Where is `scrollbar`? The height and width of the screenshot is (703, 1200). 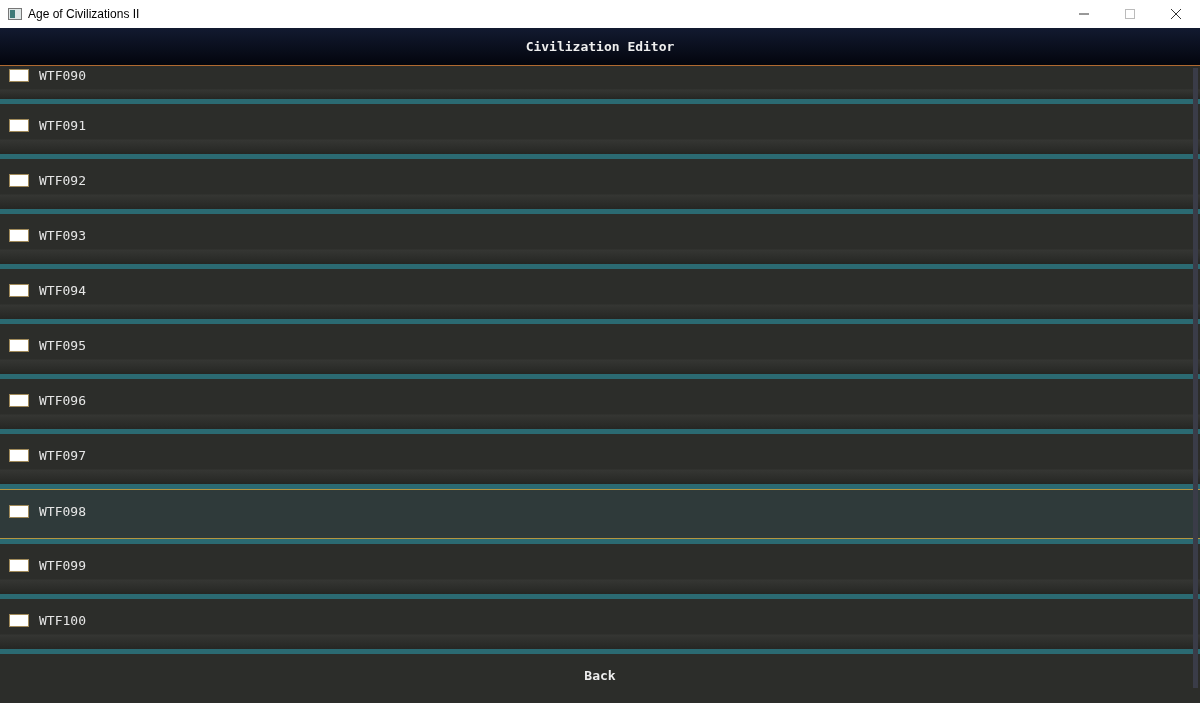 scrollbar is located at coordinates (1195, 378).